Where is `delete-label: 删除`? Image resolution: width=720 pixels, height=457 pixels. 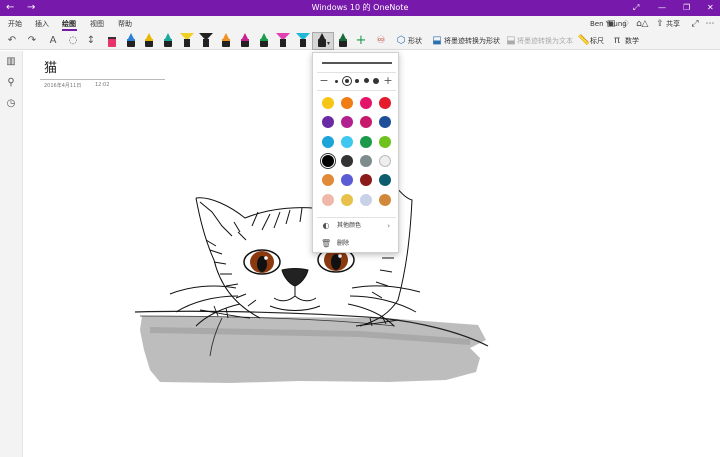 delete-label: 删除 is located at coordinates (343, 243).